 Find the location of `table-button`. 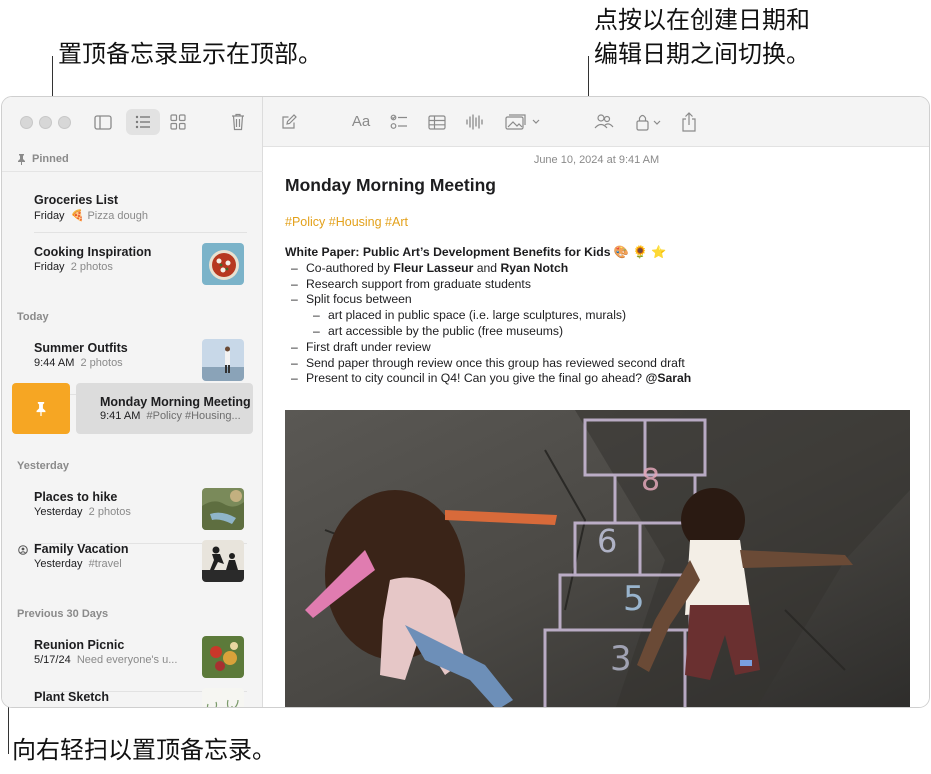

table-button is located at coordinates (437, 122).